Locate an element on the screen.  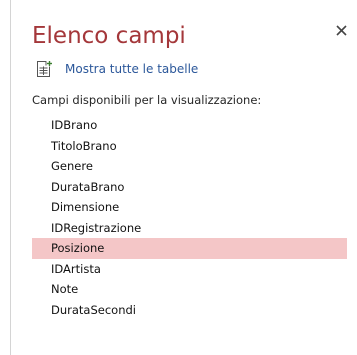
panel-title: Elenco campi is located at coordinates (109, 36).